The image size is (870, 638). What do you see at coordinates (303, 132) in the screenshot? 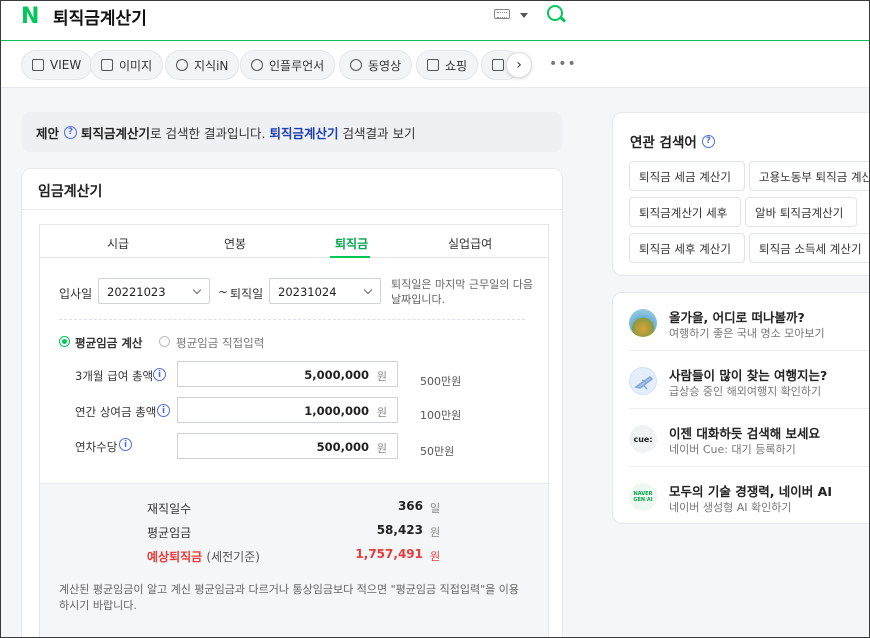
I see `suggestion-link: 퇴직금계산기` at bounding box center [303, 132].